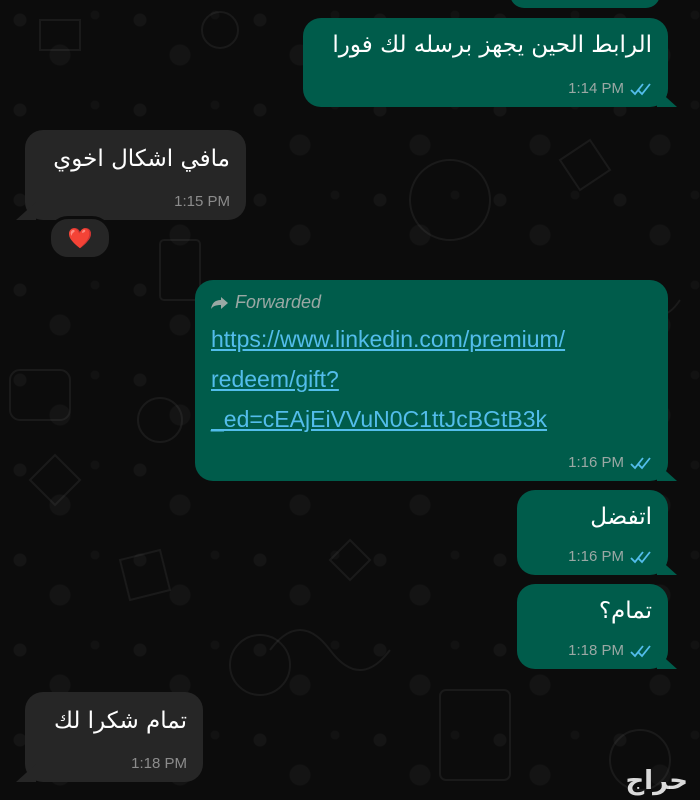 This screenshot has width=700, height=800. Describe the element at coordinates (621, 517) in the screenshot. I see `message-text: اتفضل` at that location.